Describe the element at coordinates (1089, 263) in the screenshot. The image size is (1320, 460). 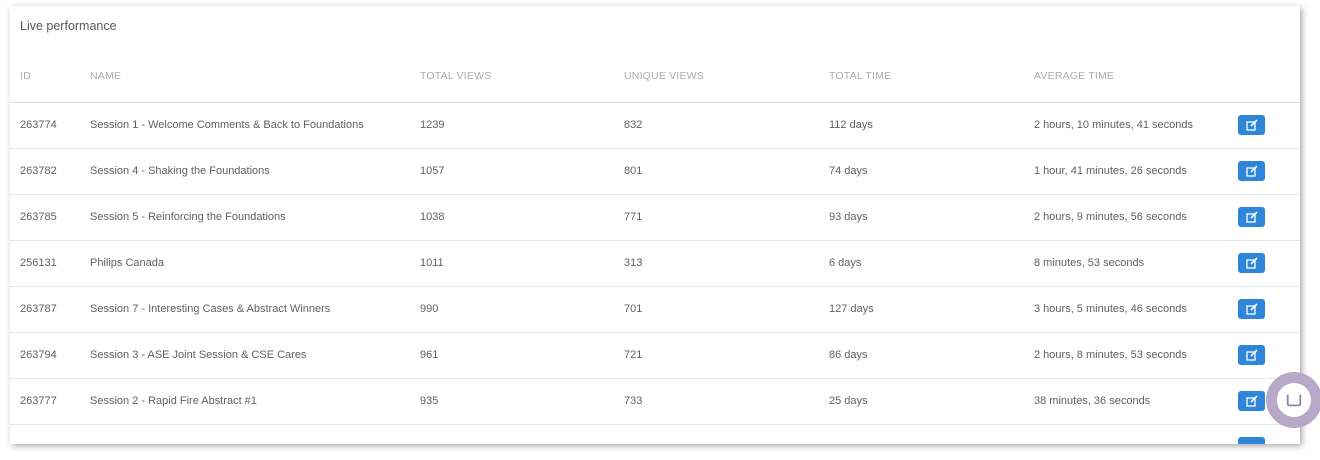
I see `cell-average-time: 8 minutes, 53 seconds` at that location.